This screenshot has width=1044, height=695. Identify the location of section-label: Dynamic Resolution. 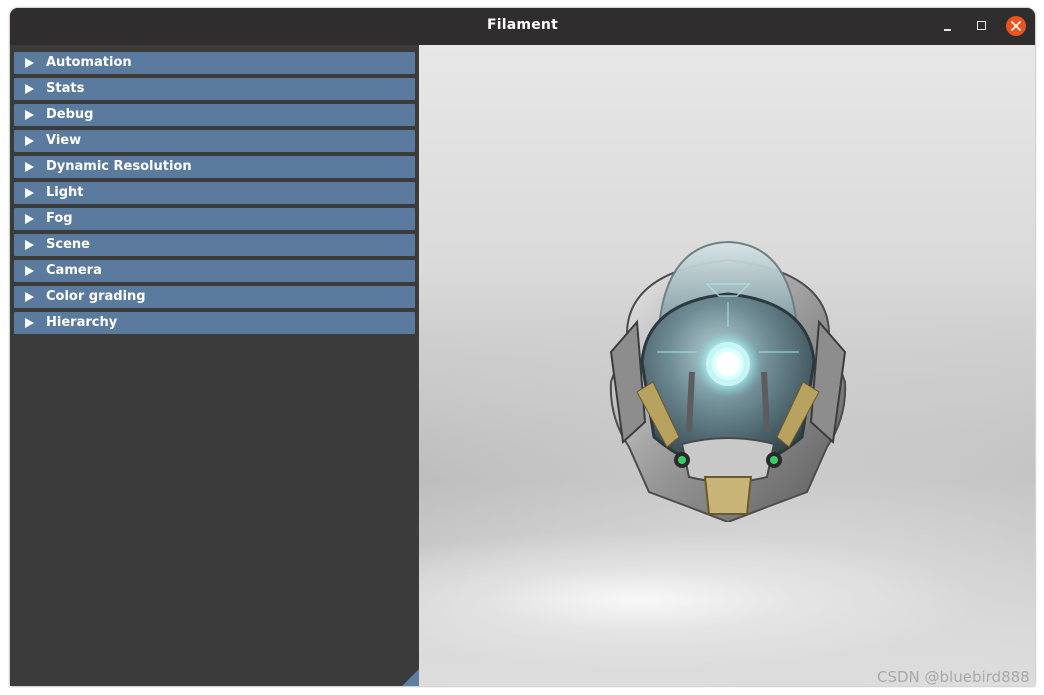
(119, 166).